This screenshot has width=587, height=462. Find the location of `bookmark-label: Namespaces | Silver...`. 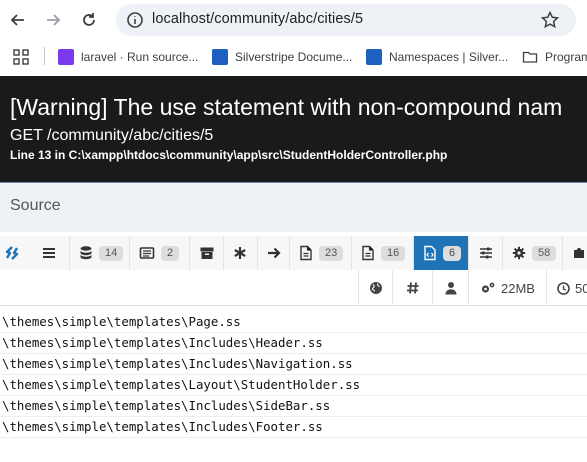

bookmark-label: Namespaces | Silver... is located at coordinates (449, 57).